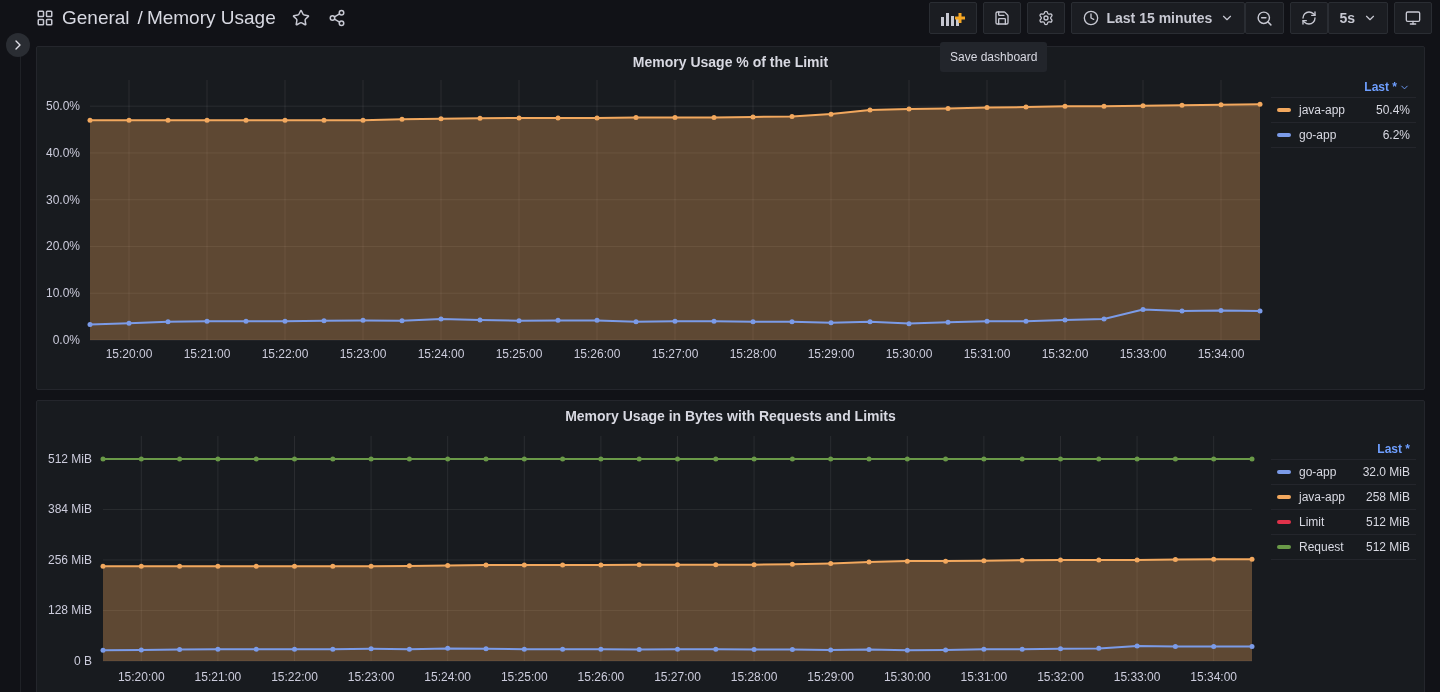 The image size is (1440, 692). I want to click on save-dashboard-button, so click(1002, 18).